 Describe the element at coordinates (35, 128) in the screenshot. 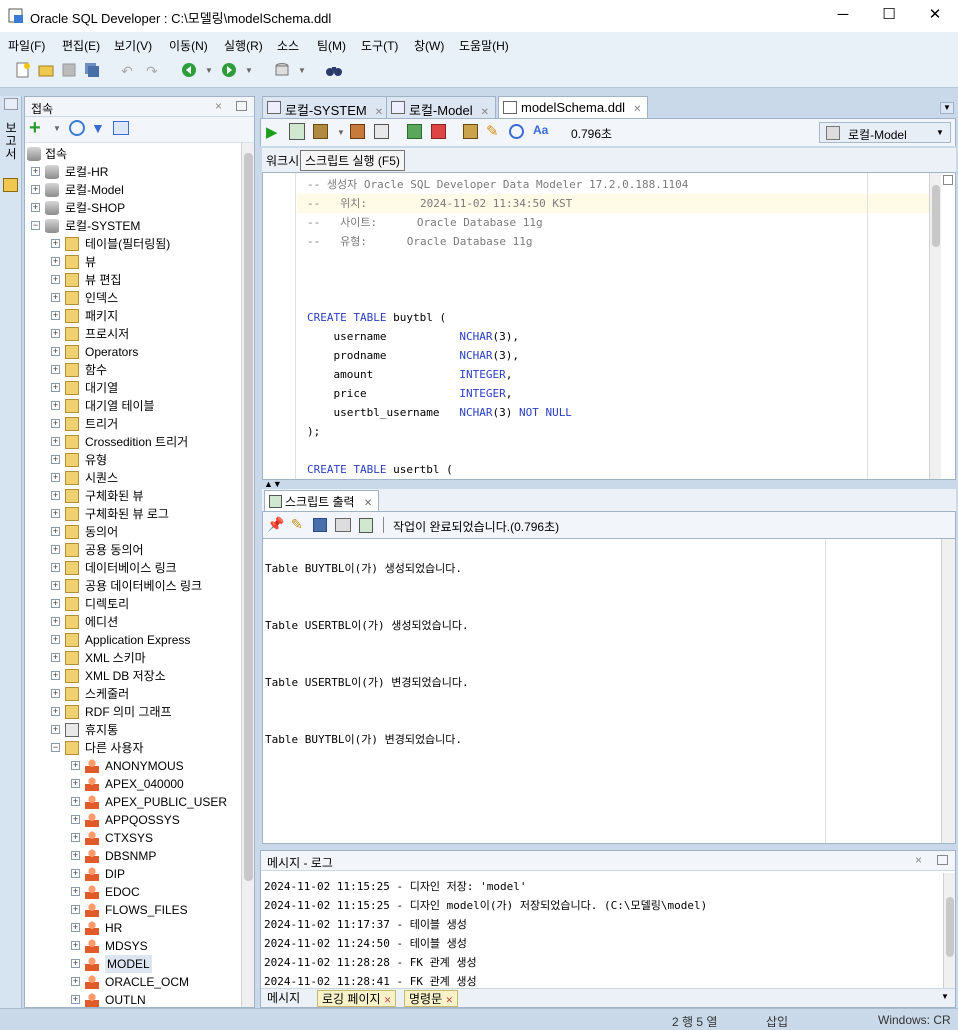

I see `add-connection-icon: +` at that location.